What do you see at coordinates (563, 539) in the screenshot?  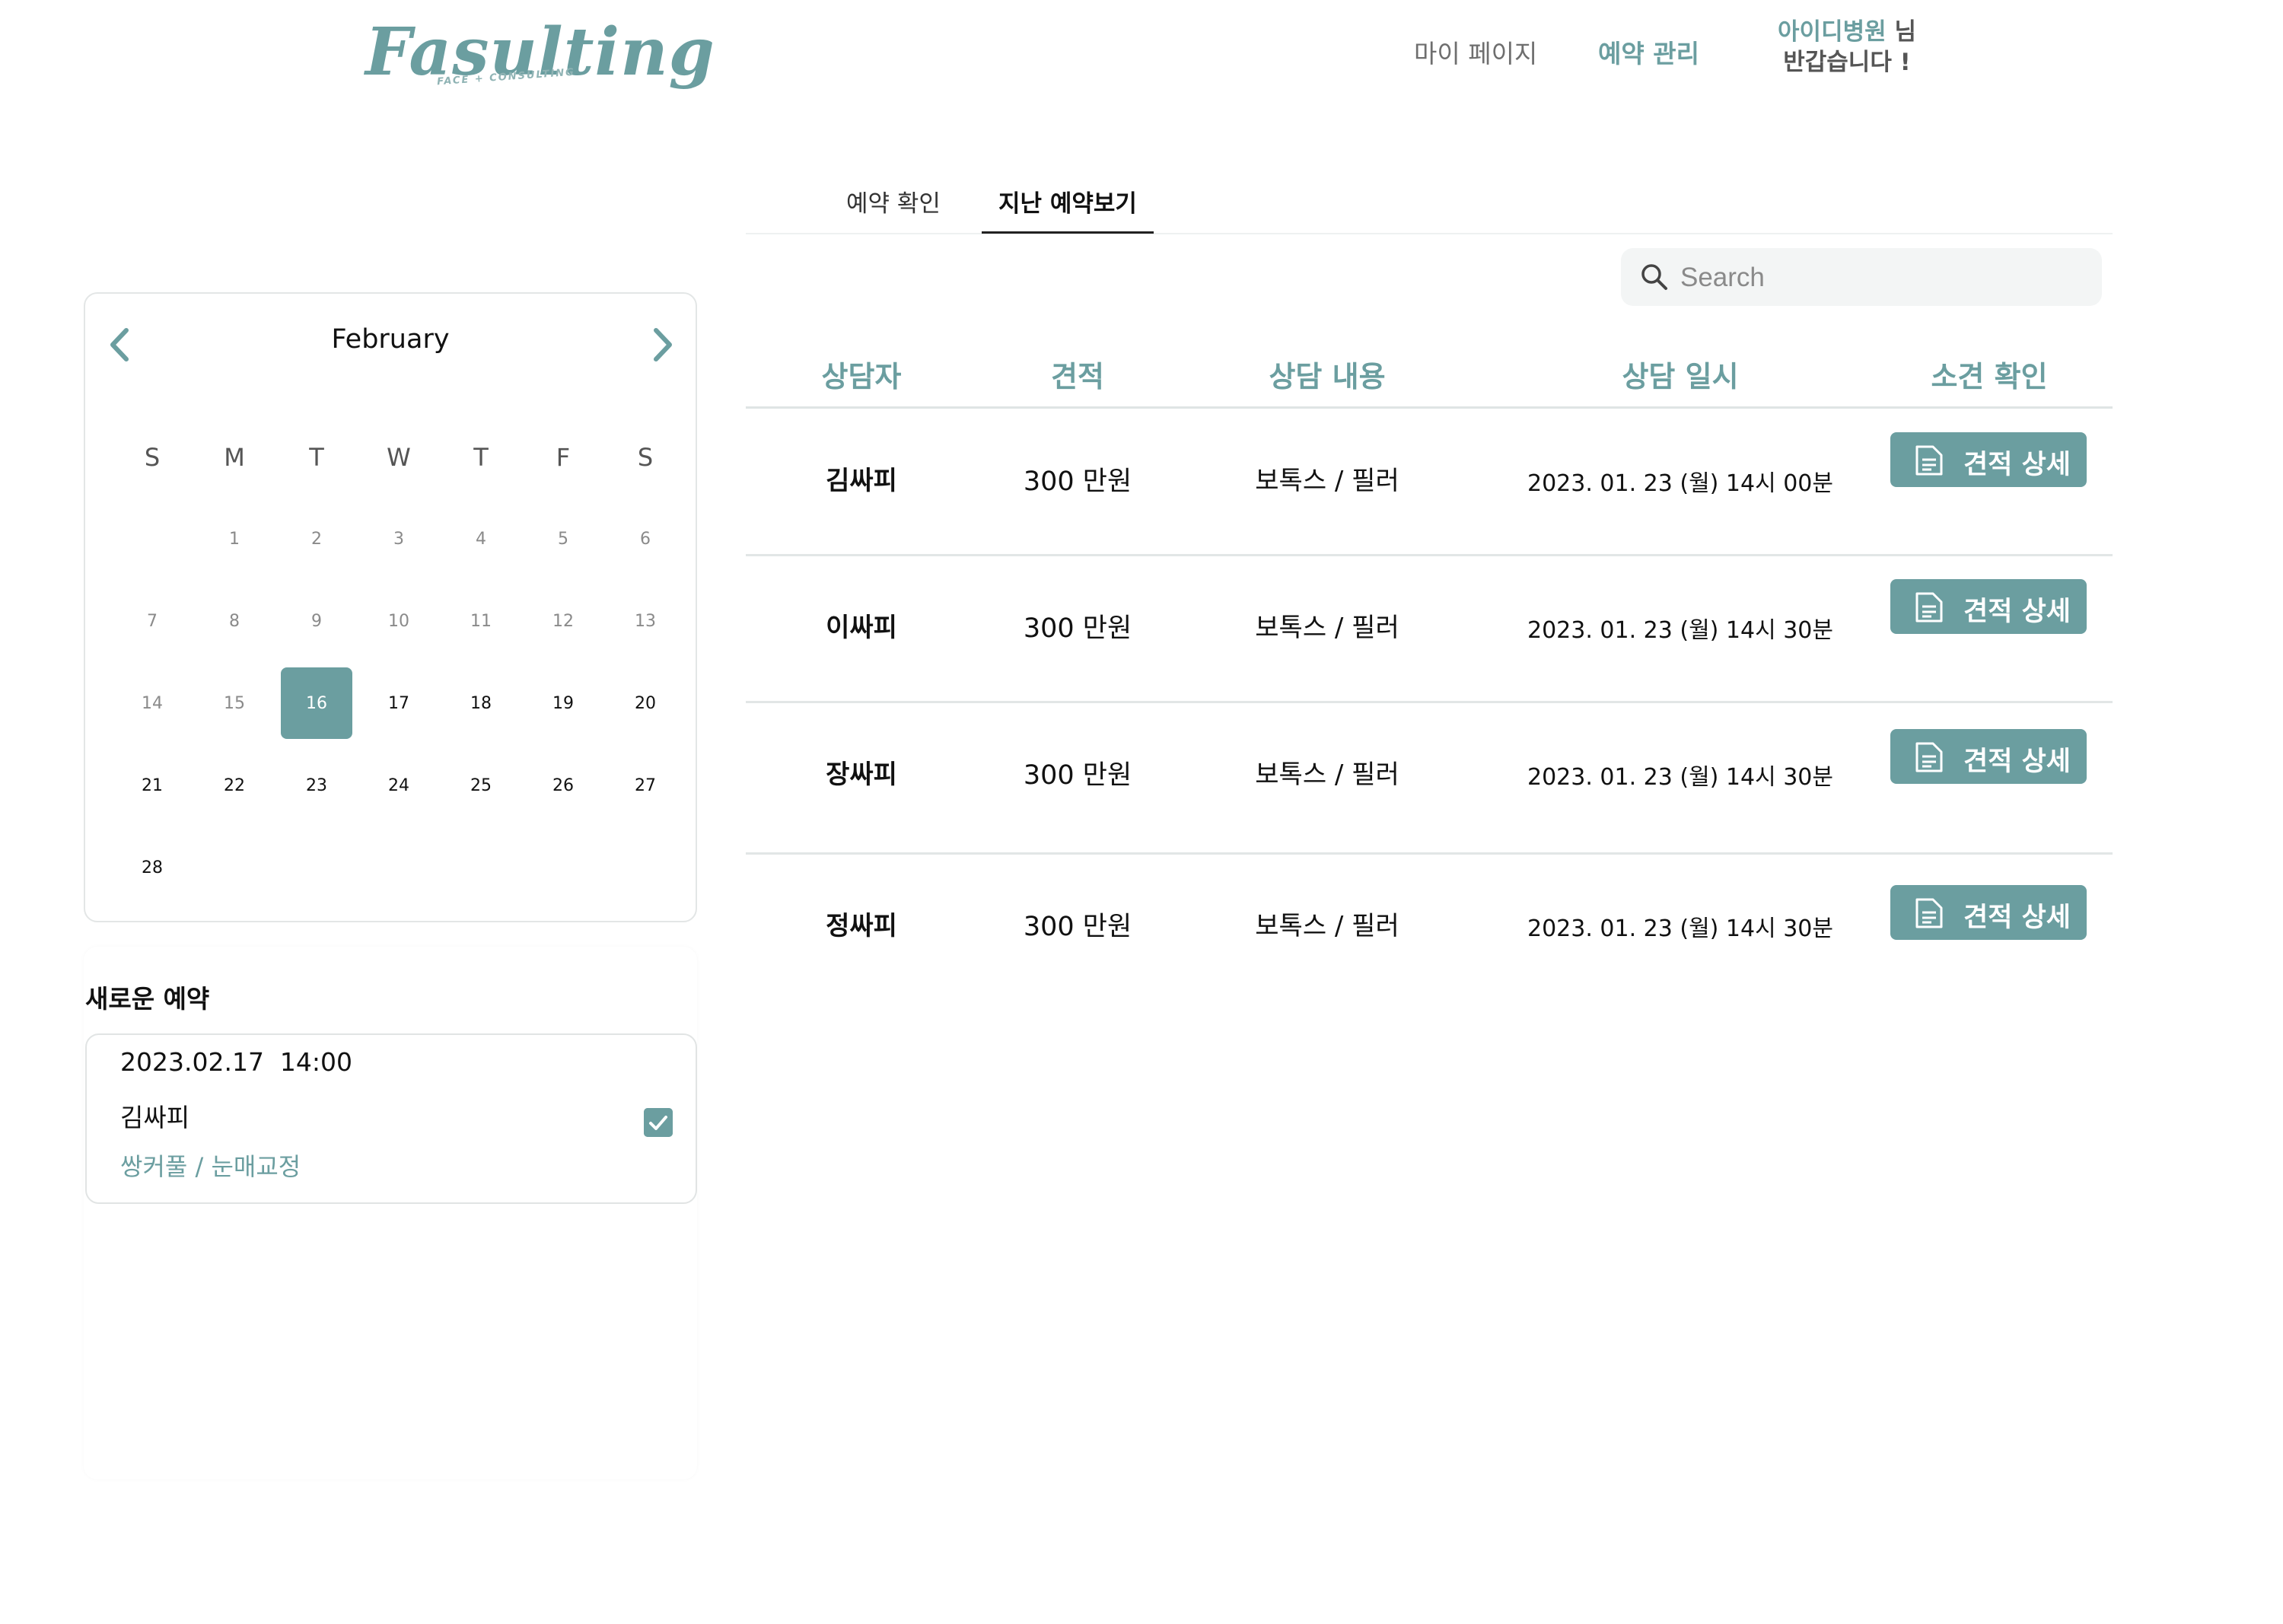 I see `calendar-day: 5` at bounding box center [563, 539].